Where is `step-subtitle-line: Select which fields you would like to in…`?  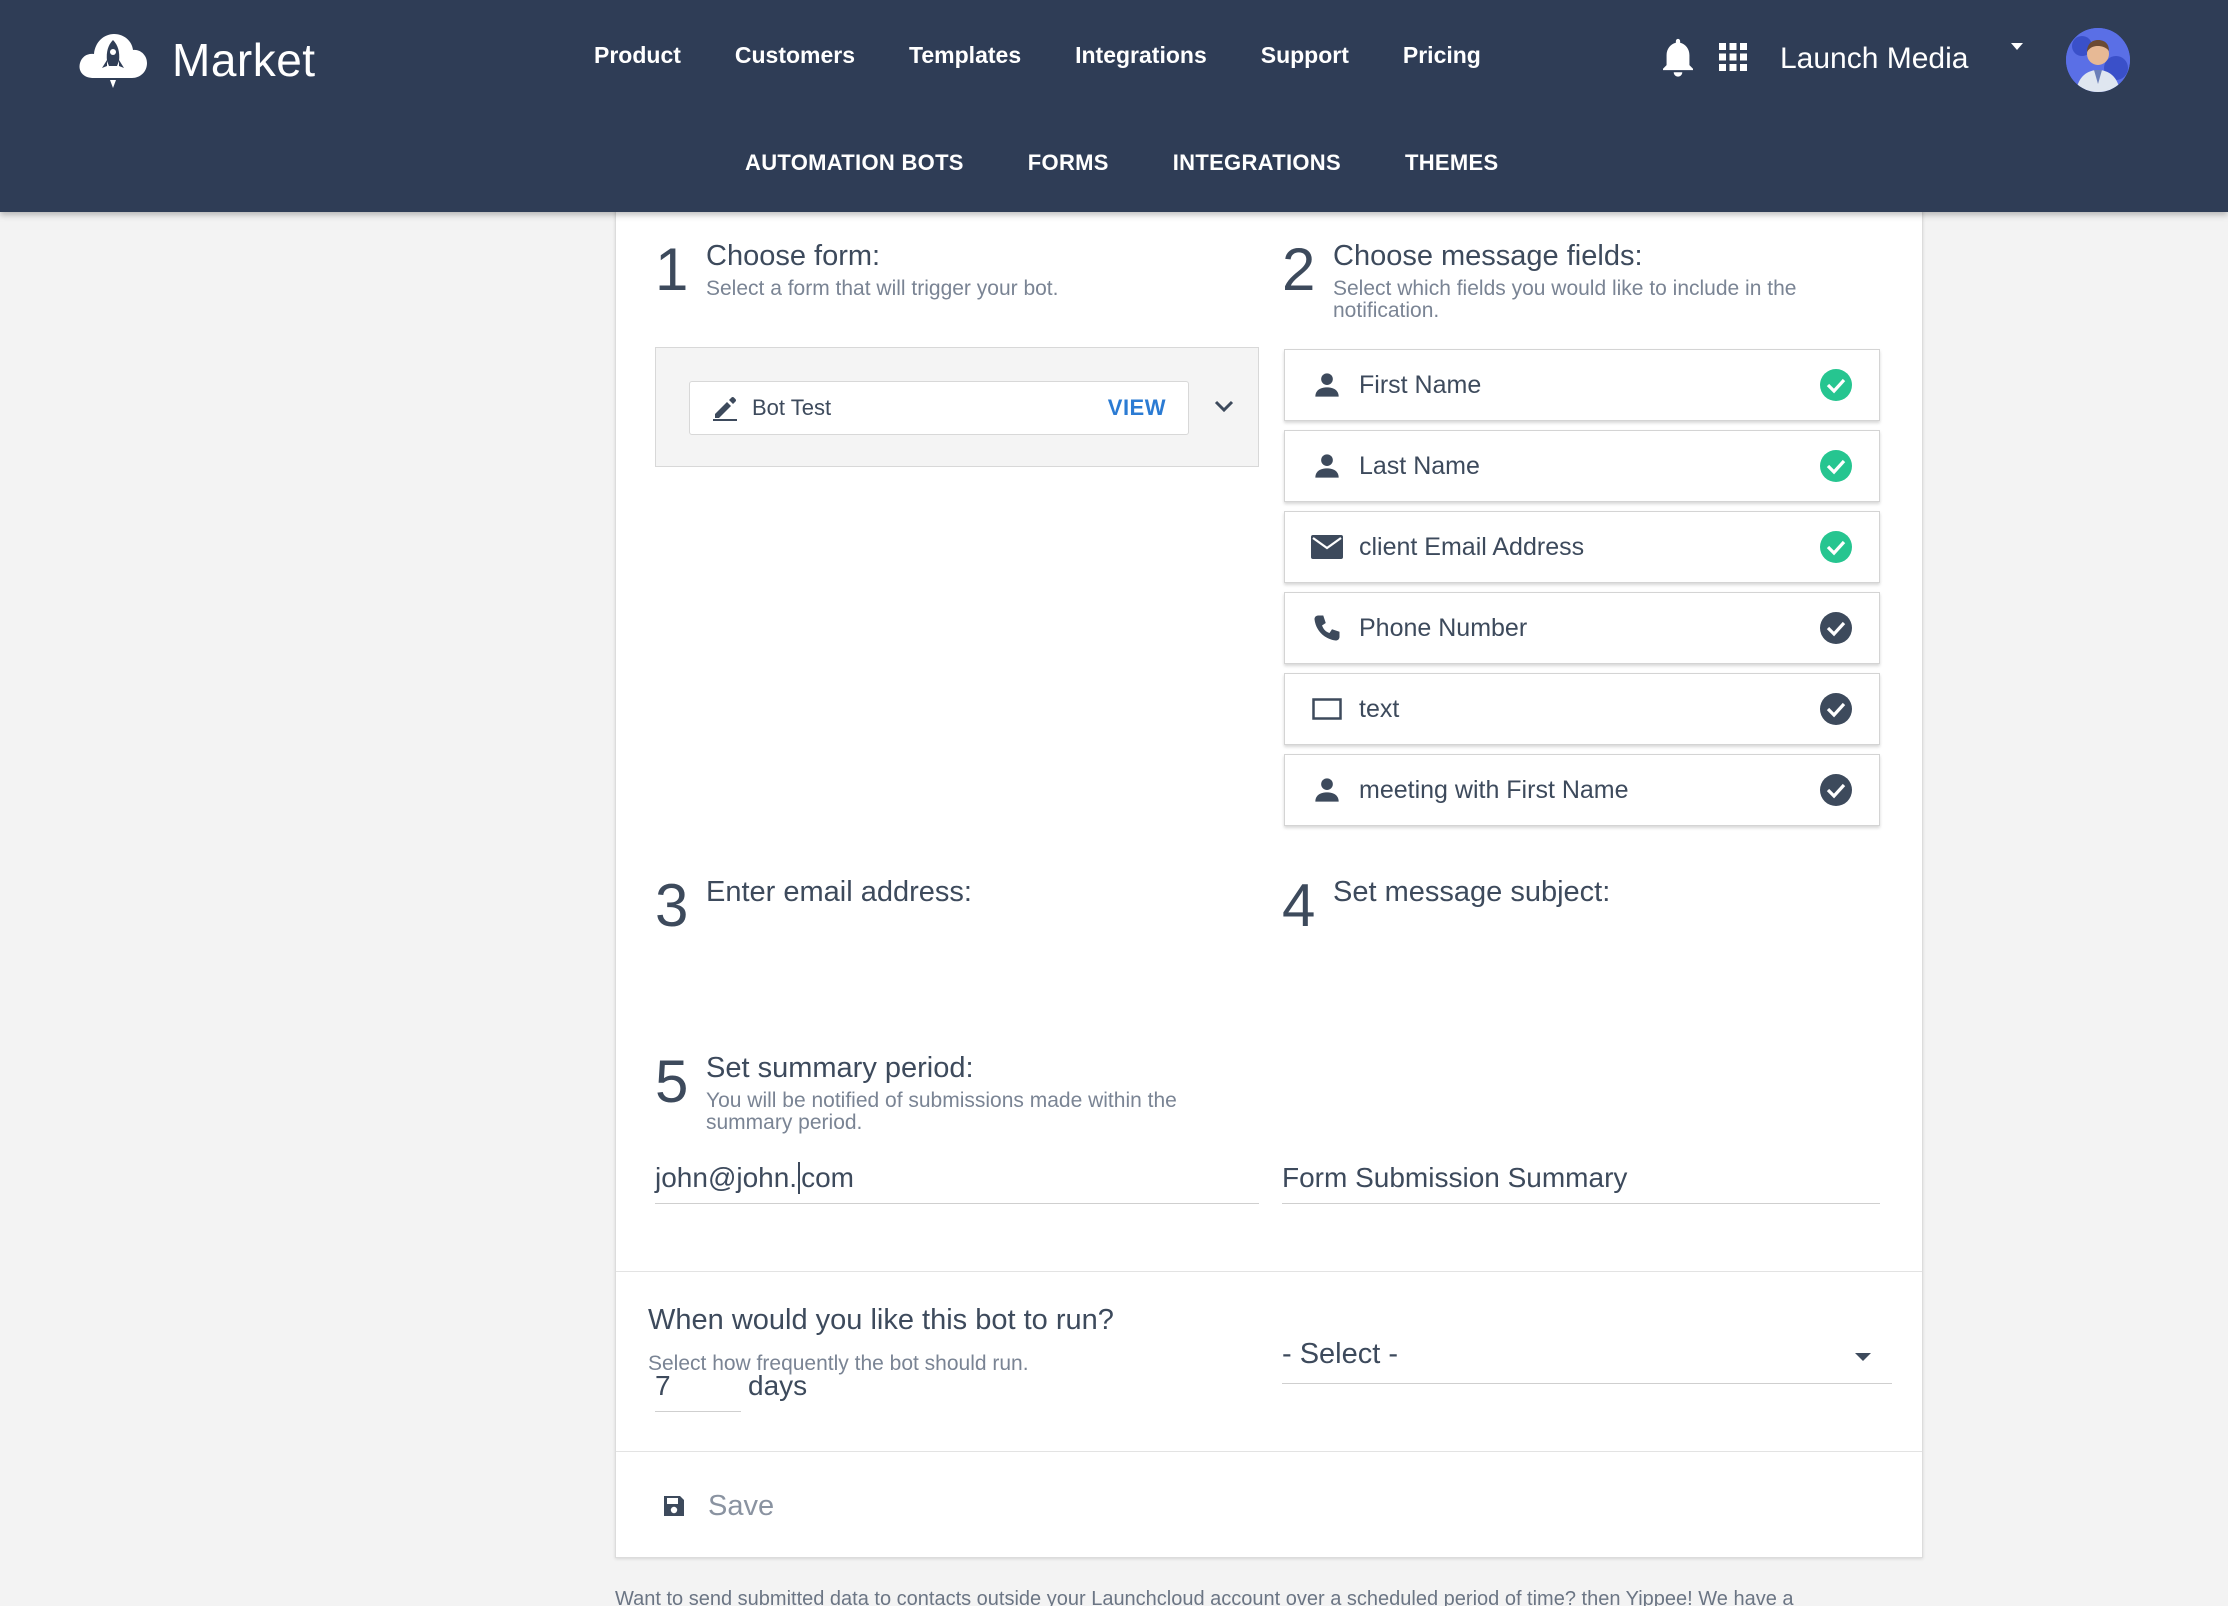
step-subtitle-line: Select which fields you would like to in… is located at coordinates (1565, 288).